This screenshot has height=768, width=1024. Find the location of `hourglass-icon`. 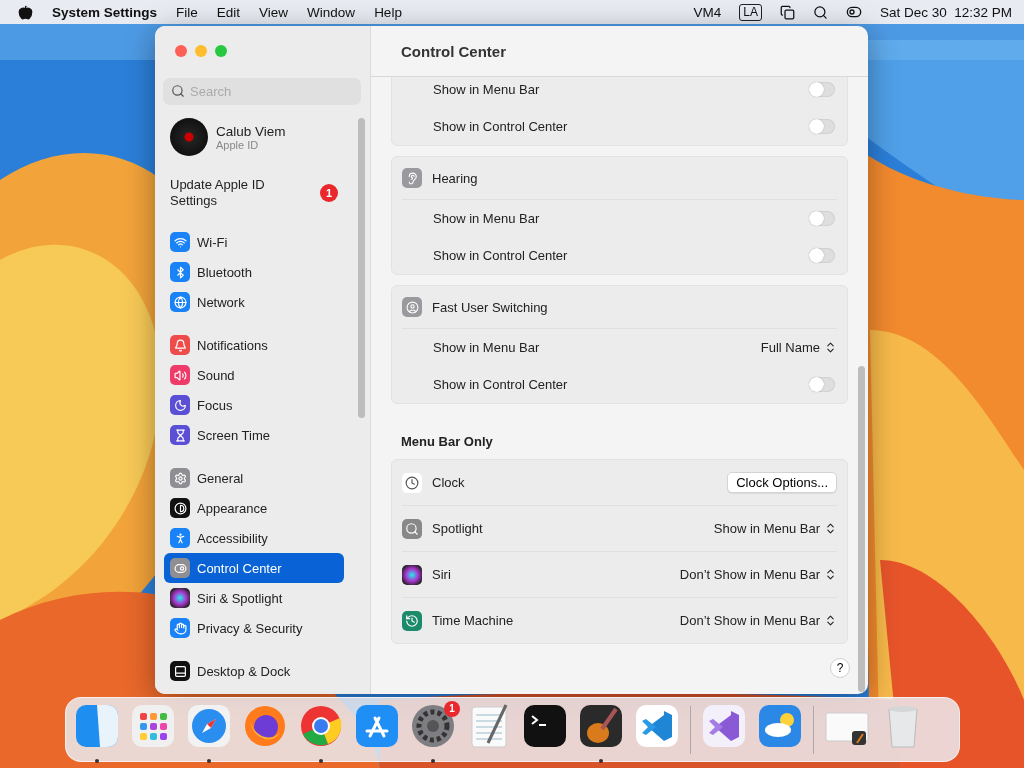

hourglass-icon is located at coordinates (180, 435).